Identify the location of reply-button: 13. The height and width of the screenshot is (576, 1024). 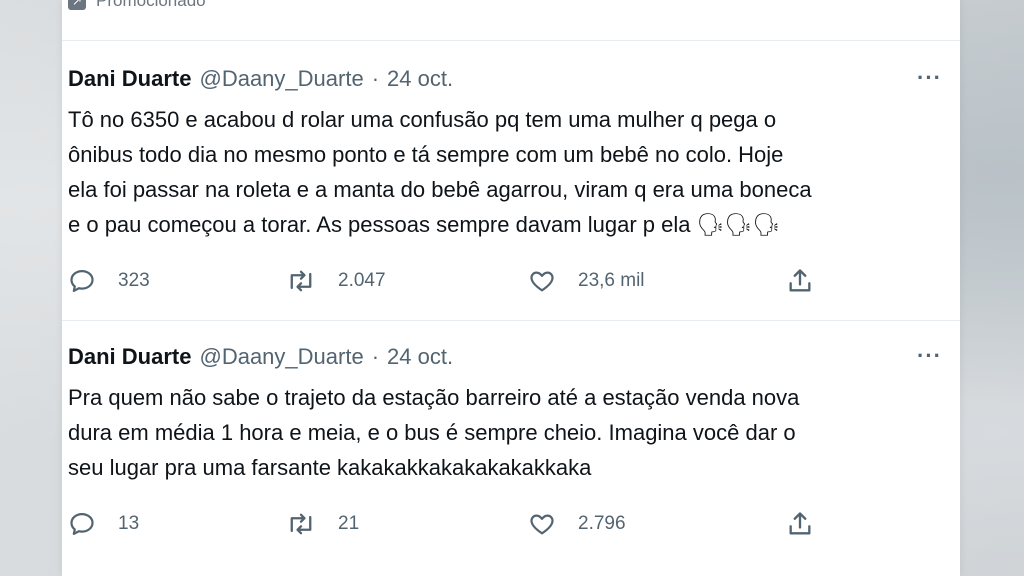
(103, 524).